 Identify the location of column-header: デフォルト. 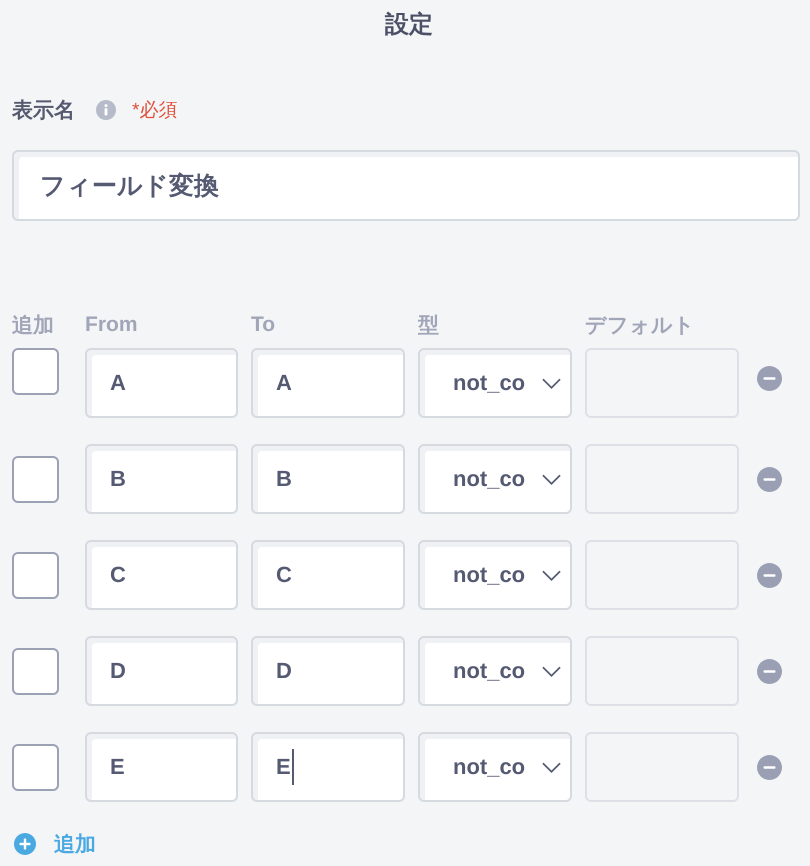
(640, 326).